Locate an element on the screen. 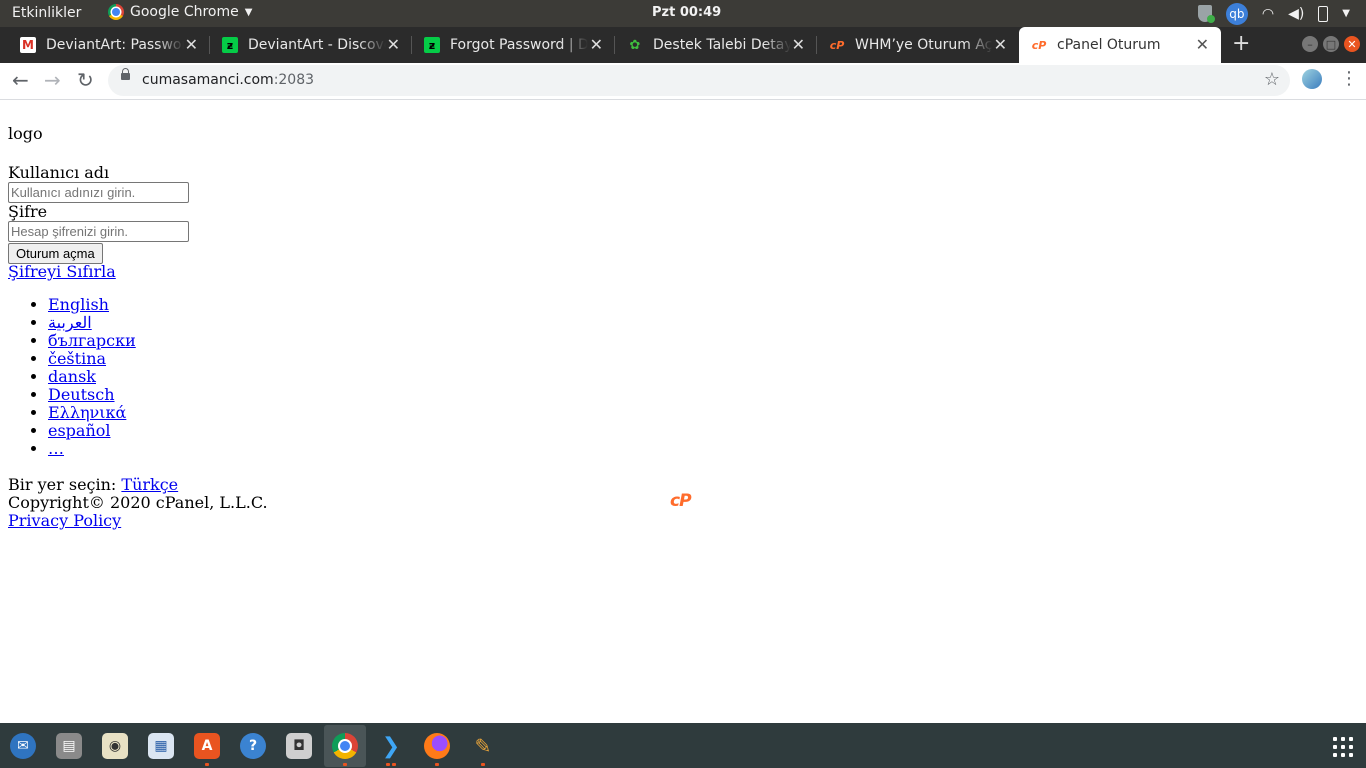  url-text: cumasamanci.com:2083 is located at coordinates (228, 80).